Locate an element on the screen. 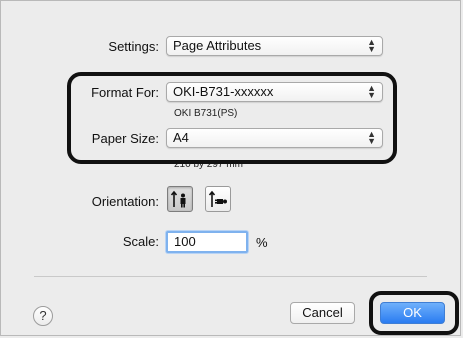 The width and height of the screenshot is (463, 338). format-for-label: Format For: is located at coordinates (125, 92).